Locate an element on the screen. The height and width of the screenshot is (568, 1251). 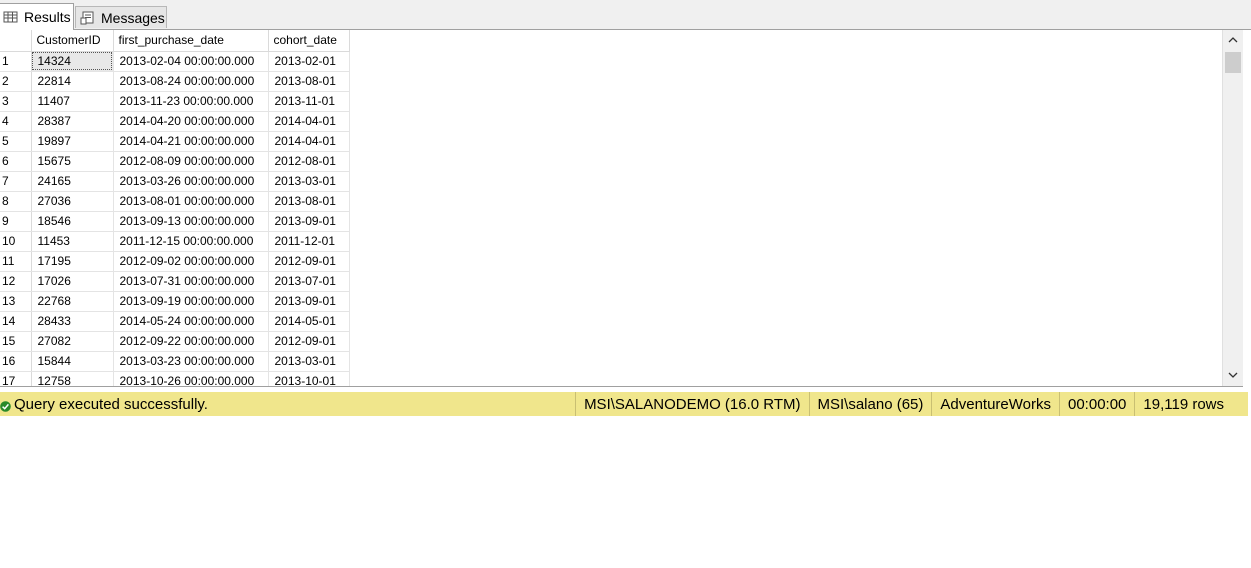
cell-first-purchase-date: 2012-09-02 00:00:00.000 is located at coordinates (191, 261).